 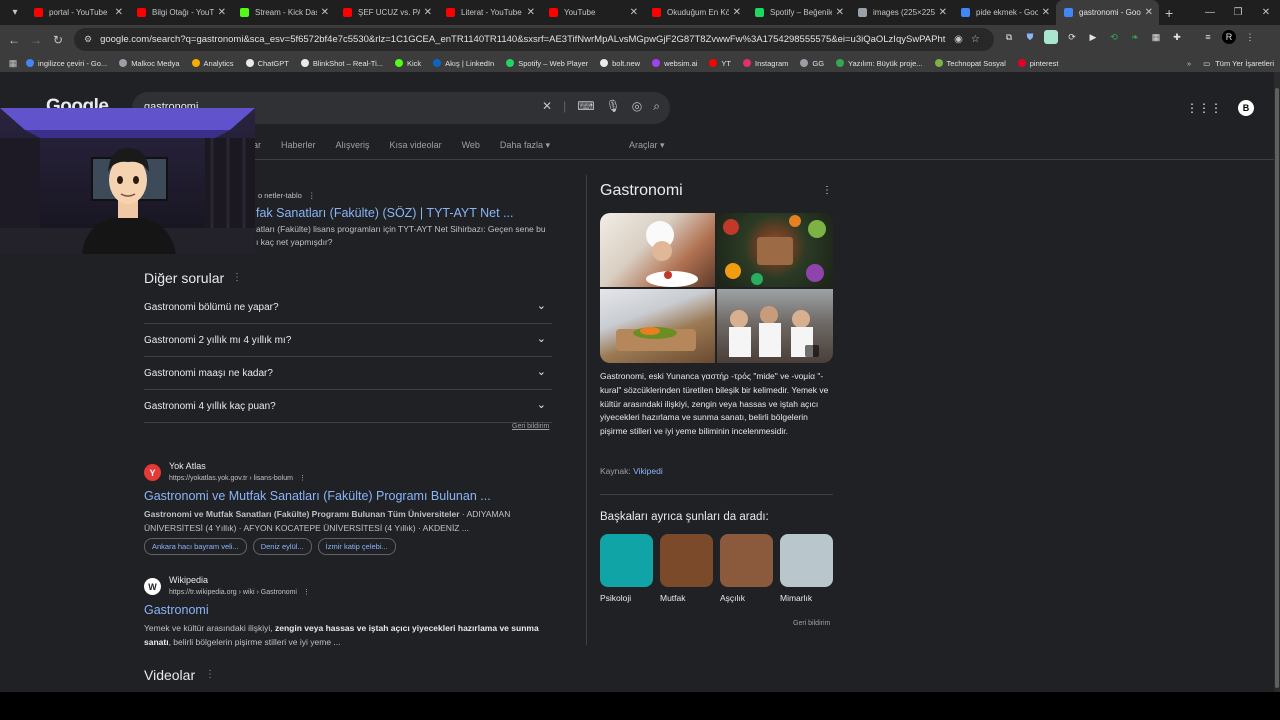 I want to click on bookmark-item: Malkoc Medya, so click(x=149, y=63).